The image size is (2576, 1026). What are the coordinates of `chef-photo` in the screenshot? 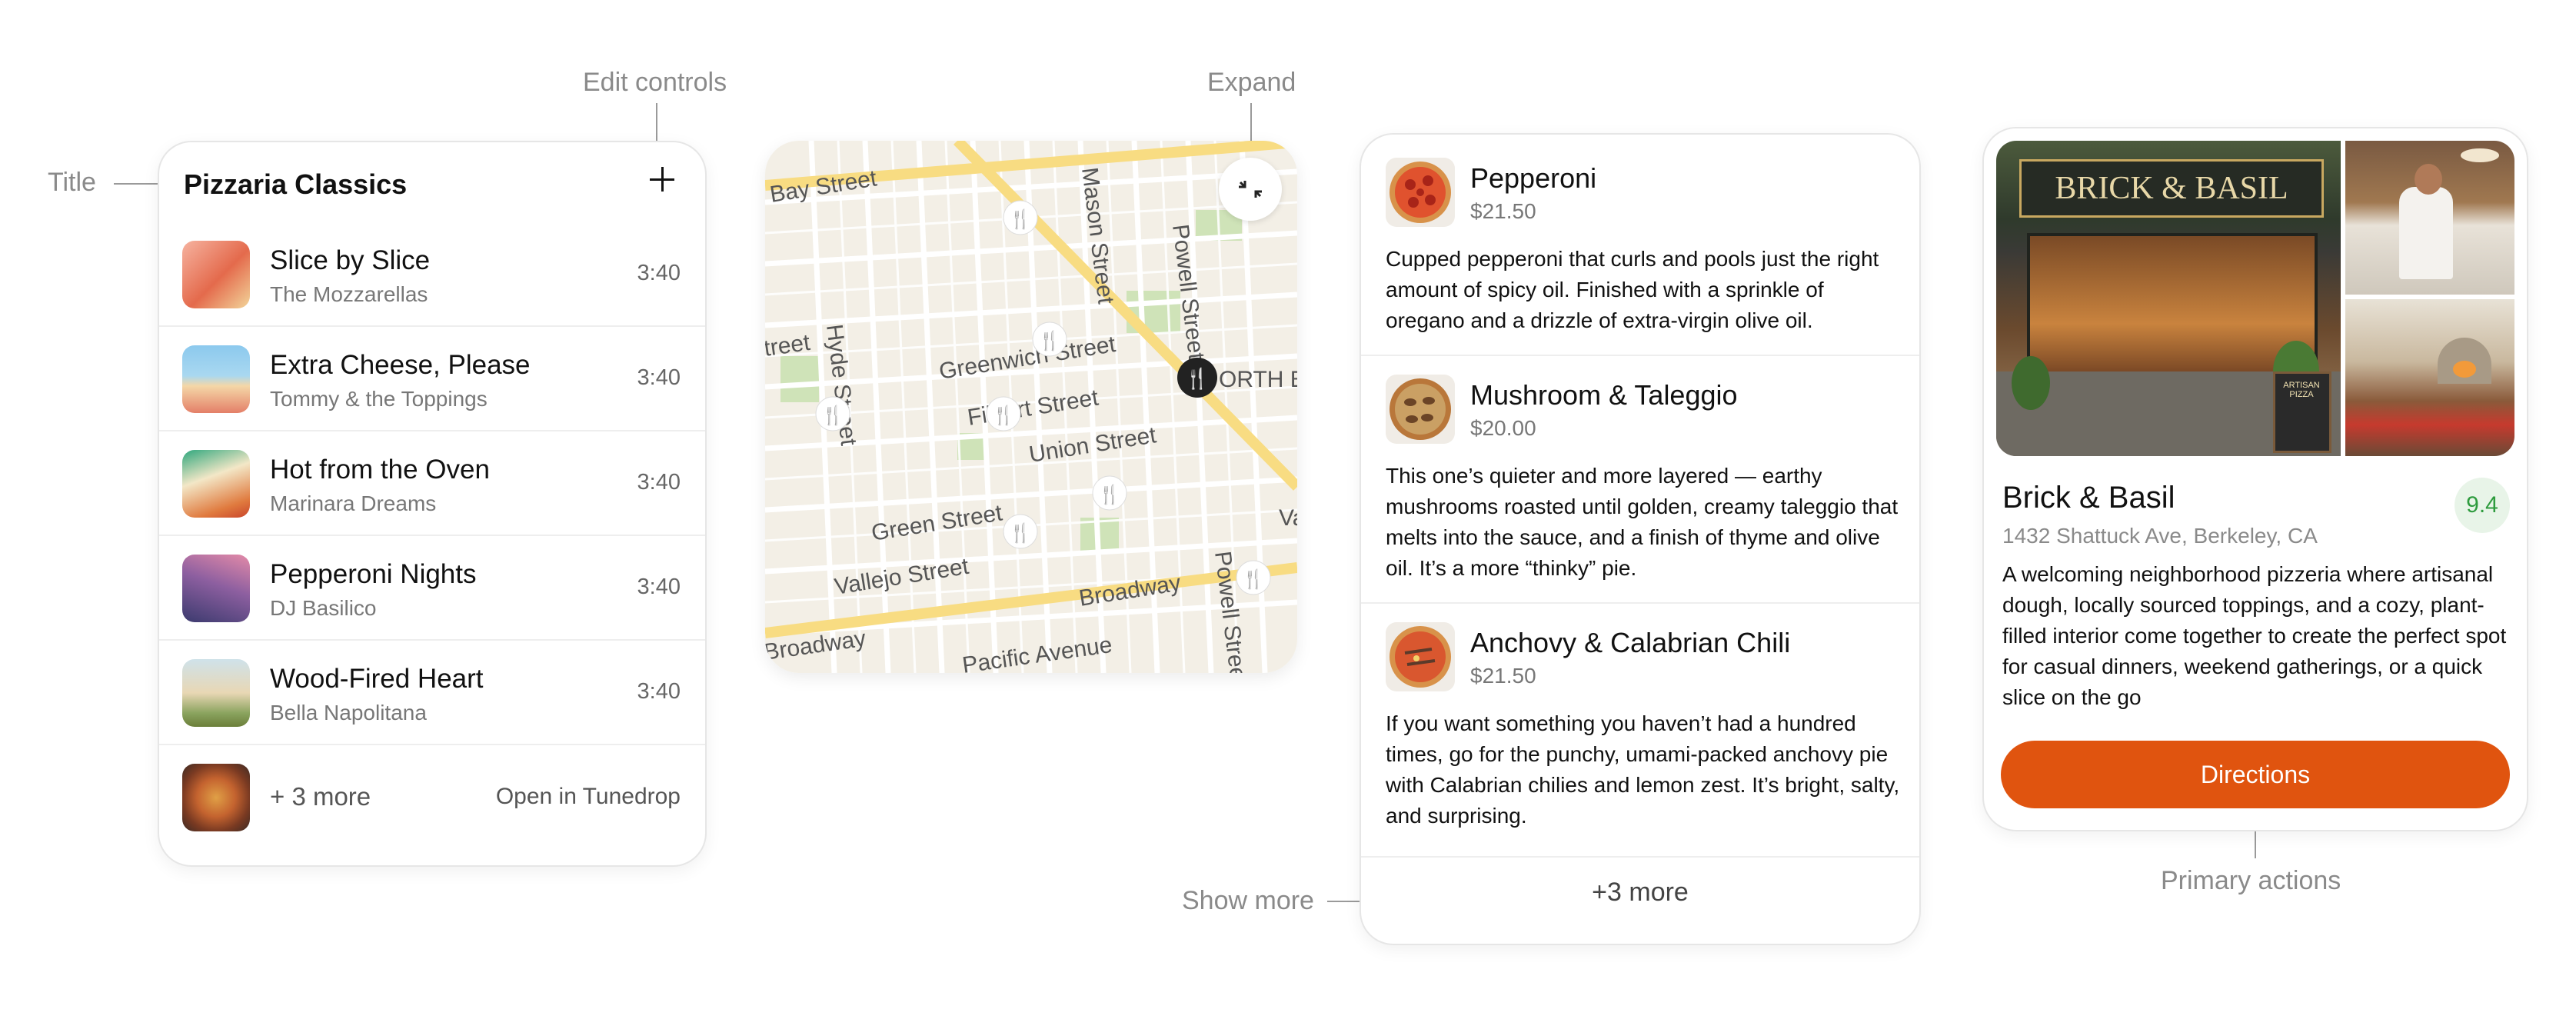 It's located at (2429, 218).